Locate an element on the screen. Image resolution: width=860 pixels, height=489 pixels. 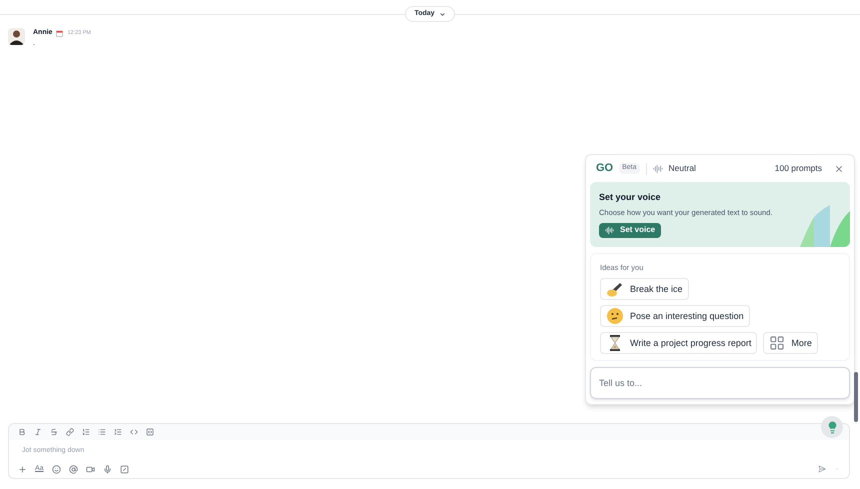
prompts-count: 100 prompts is located at coordinates (798, 168).